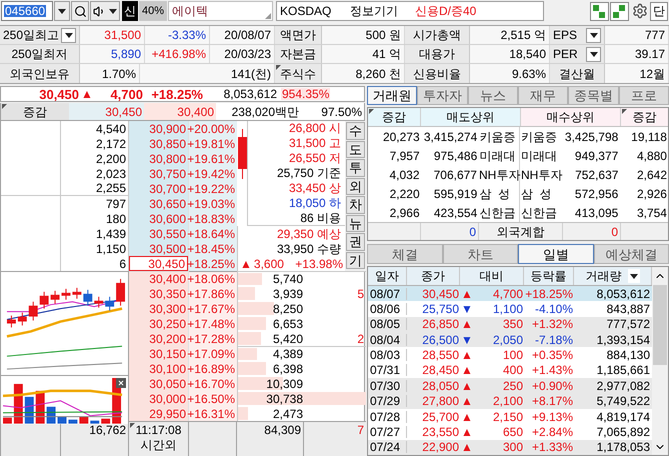 This screenshot has width=669, height=456. Describe the element at coordinates (649, 137) in the screenshot. I see `table-cell-text: 19,118` at that location.